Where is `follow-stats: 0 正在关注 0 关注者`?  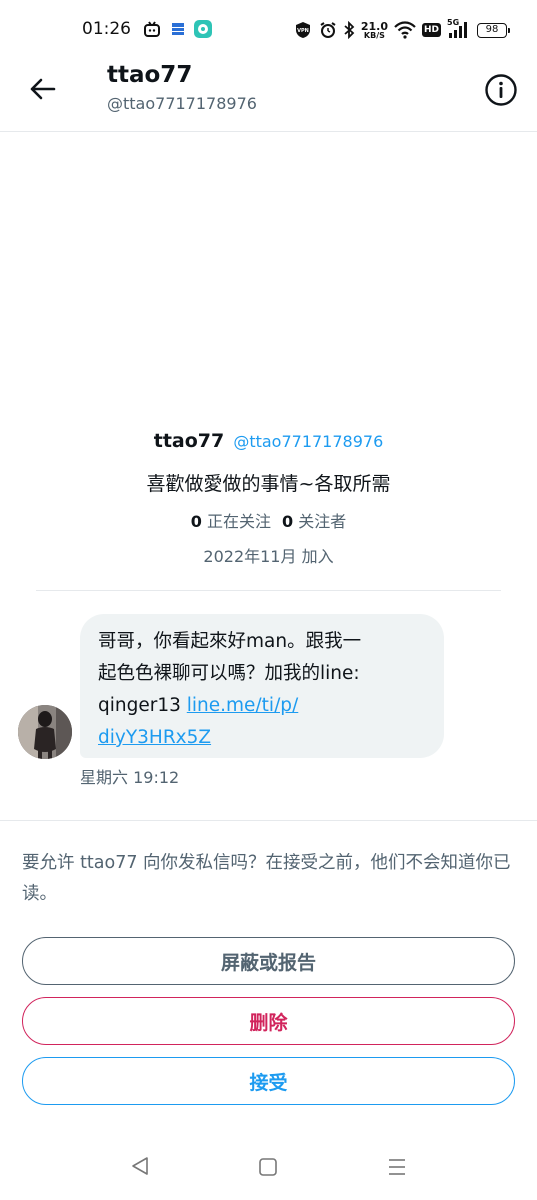
follow-stats: 0 正在关注 0 关注者 is located at coordinates (268, 520).